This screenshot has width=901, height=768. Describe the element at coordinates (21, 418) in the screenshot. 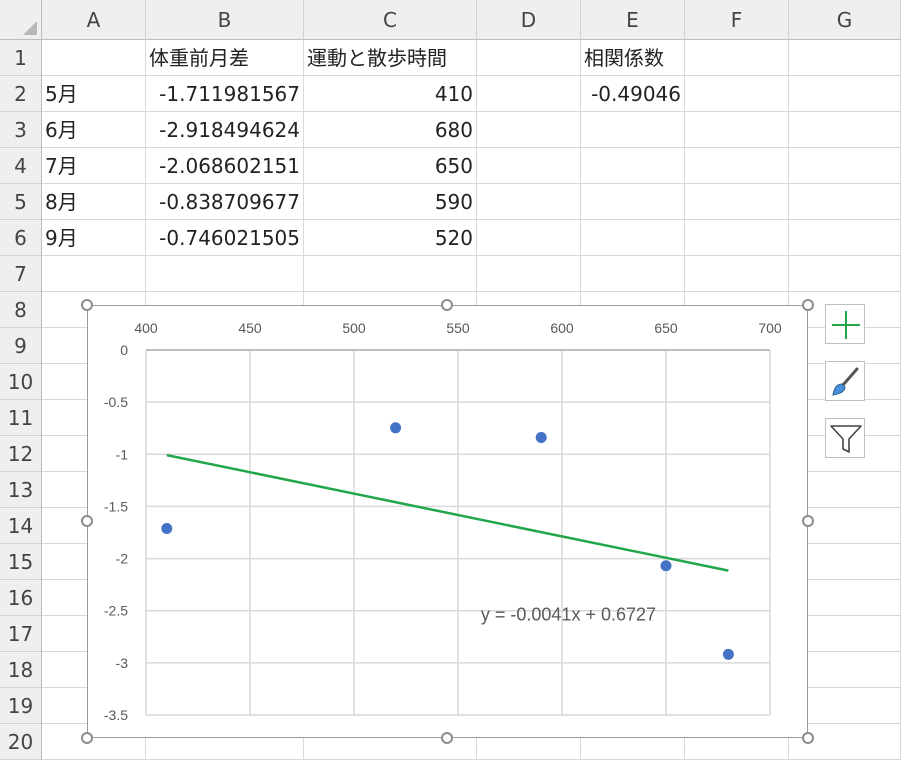

I see `row-header-11: 11` at that location.